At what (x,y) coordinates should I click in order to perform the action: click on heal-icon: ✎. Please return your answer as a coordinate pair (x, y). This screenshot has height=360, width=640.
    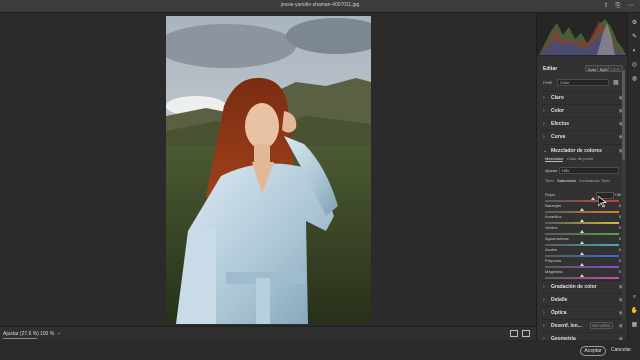
    Looking at the image, I should click on (634, 37).